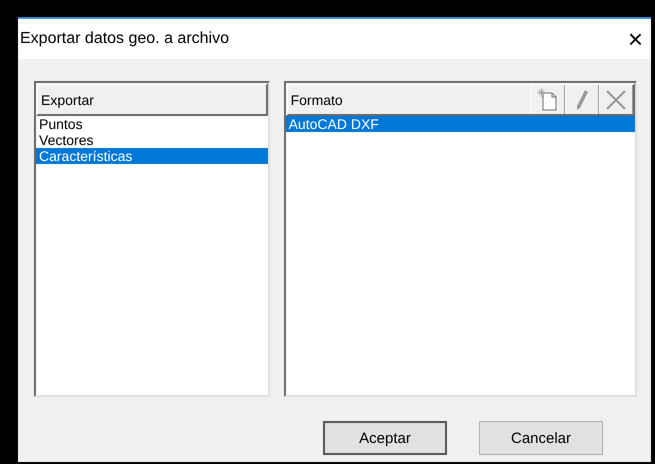 Image resolution: width=655 pixels, height=464 pixels. I want to click on header-label: Exportar, so click(67, 100).